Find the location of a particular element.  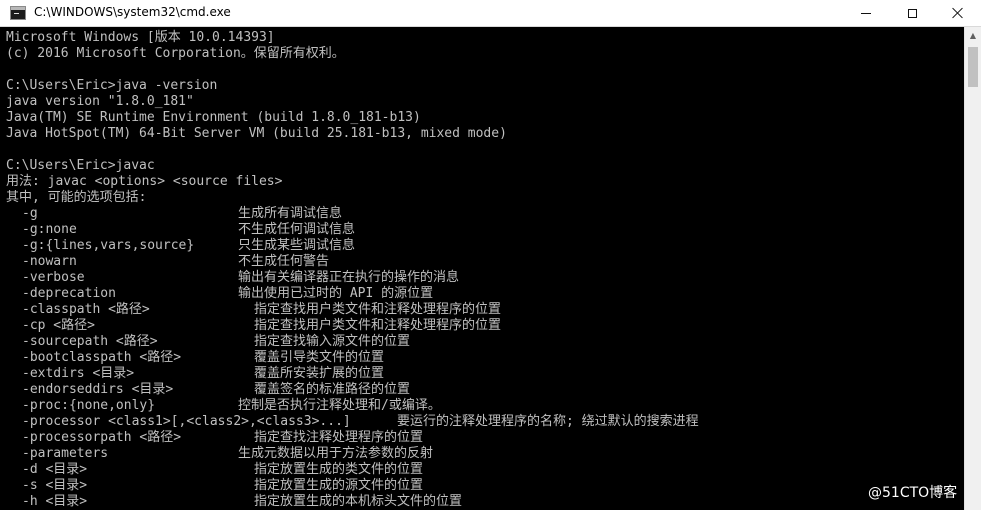

vertical-scrollbar: ▲ is located at coordinates (972, 268).